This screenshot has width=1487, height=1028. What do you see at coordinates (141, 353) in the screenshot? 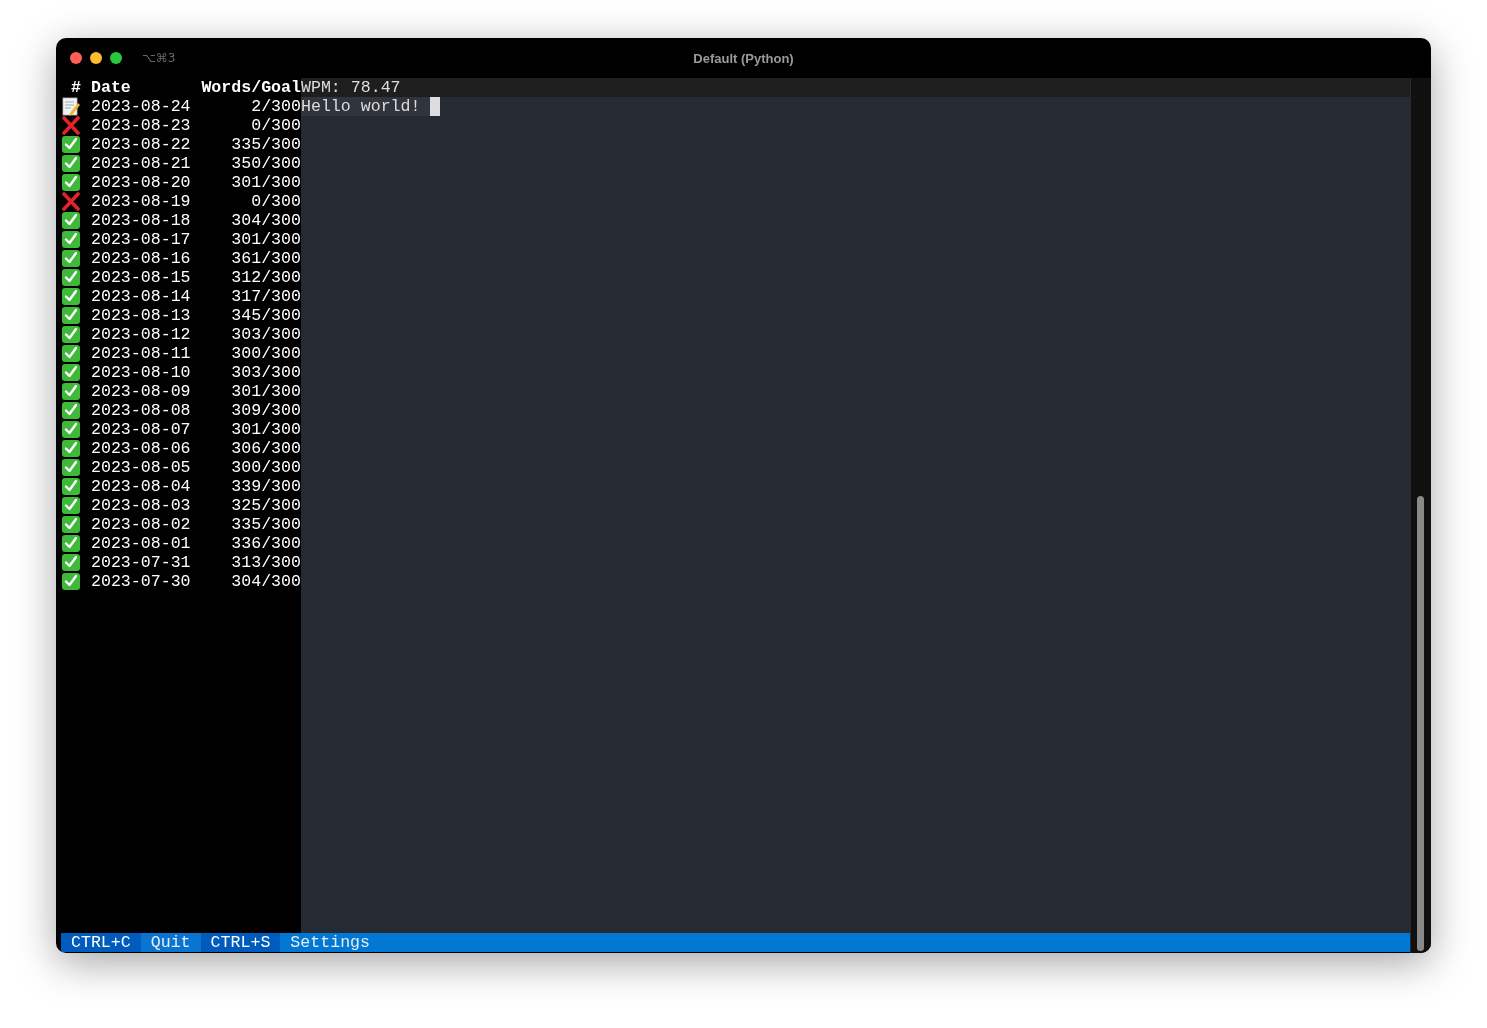
I see `date-cell: 2023-08-11` at bounding box center [141, 353].